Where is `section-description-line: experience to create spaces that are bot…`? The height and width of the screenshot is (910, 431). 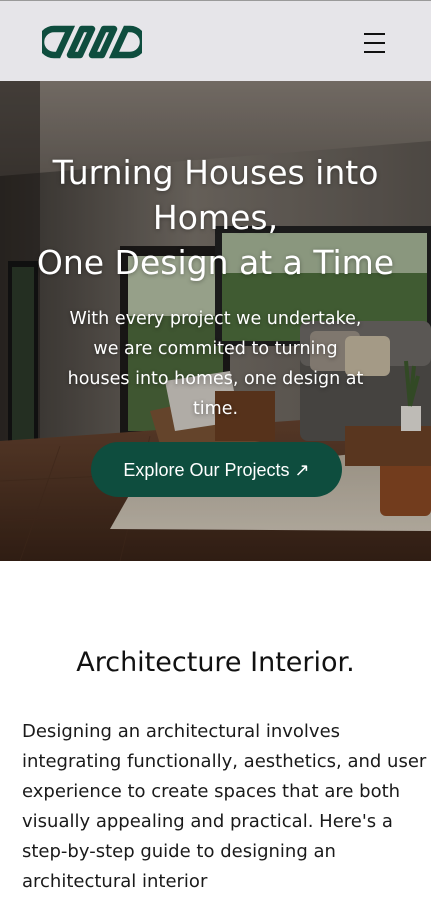
section-description-line: experience to create spaces that are bot… is located at coordinates (211, 791).